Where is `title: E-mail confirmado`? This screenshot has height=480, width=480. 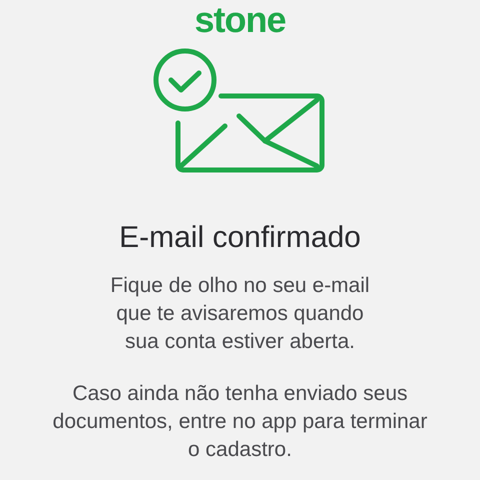
title: E-mail confirmado is located at coordinates (240, 238).